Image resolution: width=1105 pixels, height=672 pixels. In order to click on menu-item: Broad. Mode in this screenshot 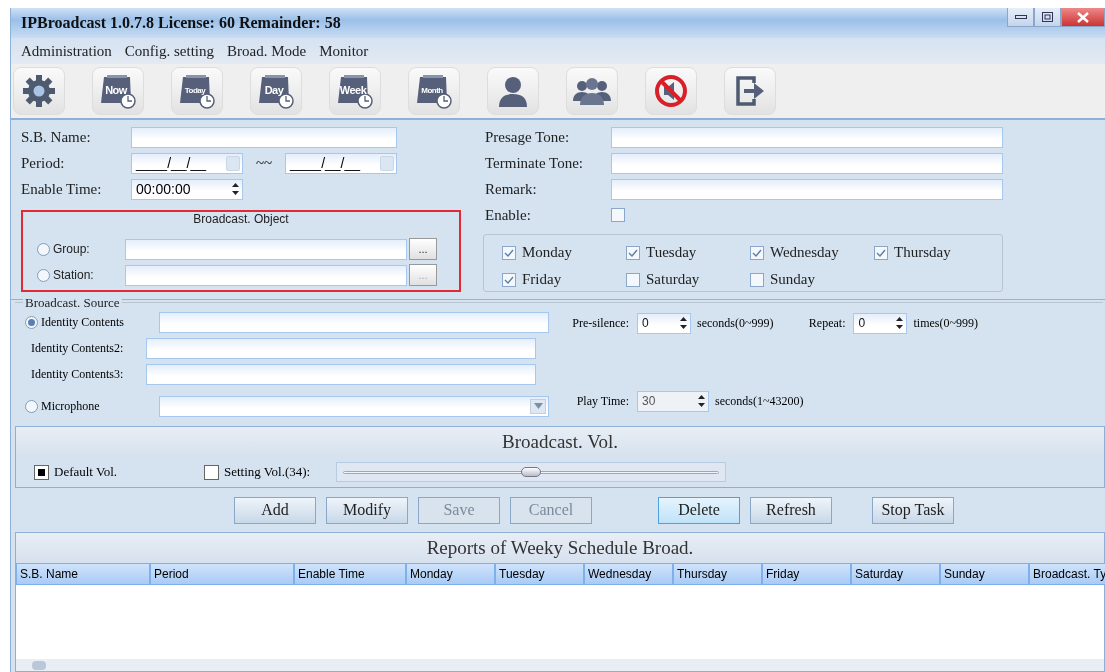, I will do `click(267, 51)`.